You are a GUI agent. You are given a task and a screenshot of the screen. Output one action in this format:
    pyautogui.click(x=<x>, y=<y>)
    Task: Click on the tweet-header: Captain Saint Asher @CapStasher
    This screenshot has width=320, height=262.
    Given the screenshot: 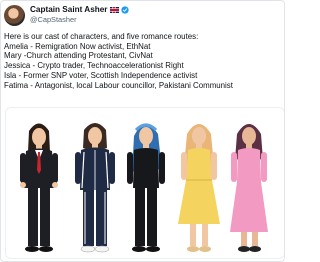 What is the action you would take?
    pyautogui.click(x=66, y=15)
    